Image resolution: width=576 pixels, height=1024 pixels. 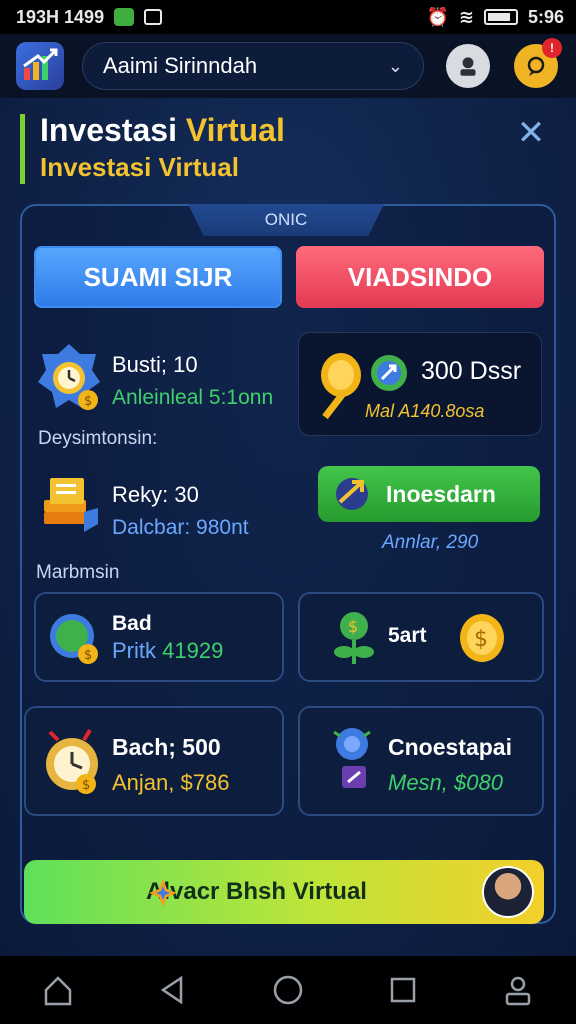 I want to click on sparkle-icon, so click(x=163, y=893).